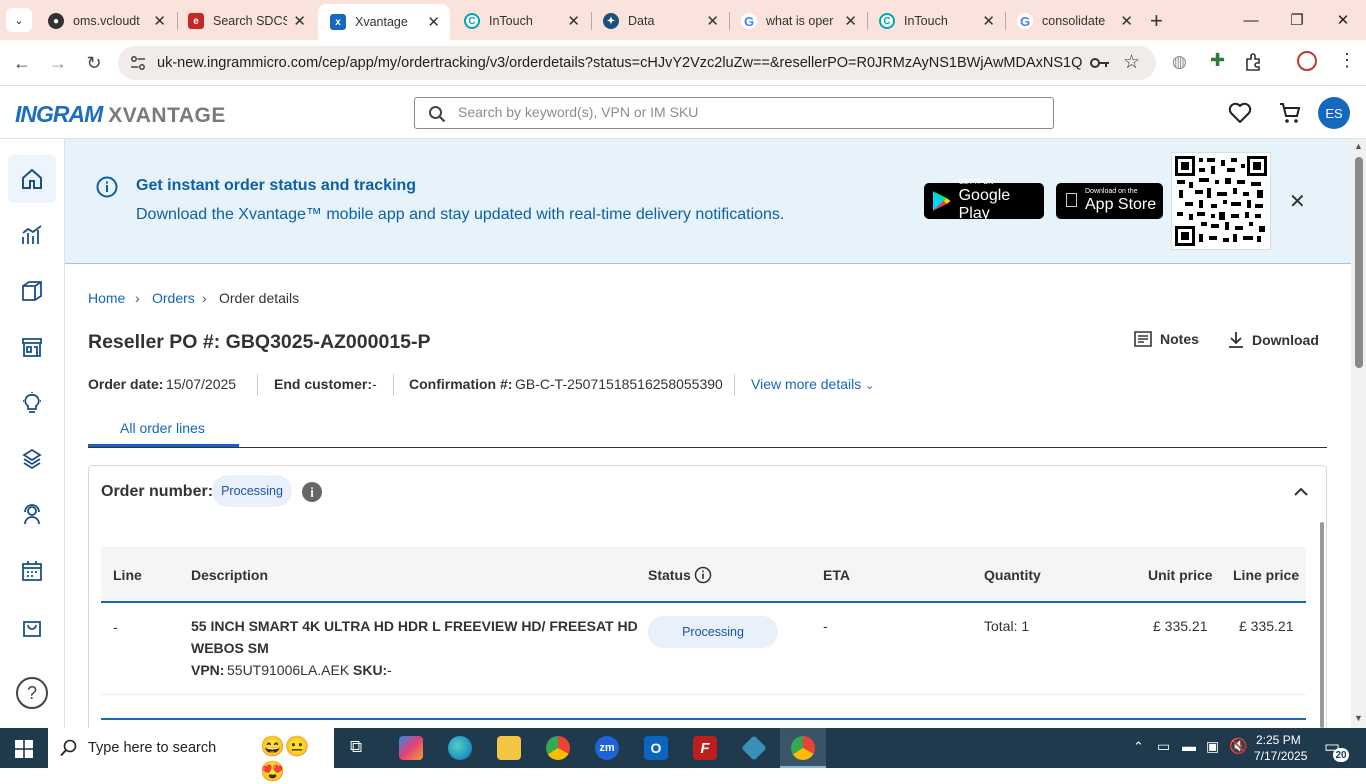  Describe the element at coordinates (660, 21) in the screenshot. I see `browser-tab: ✦ Data ✕` at that location.